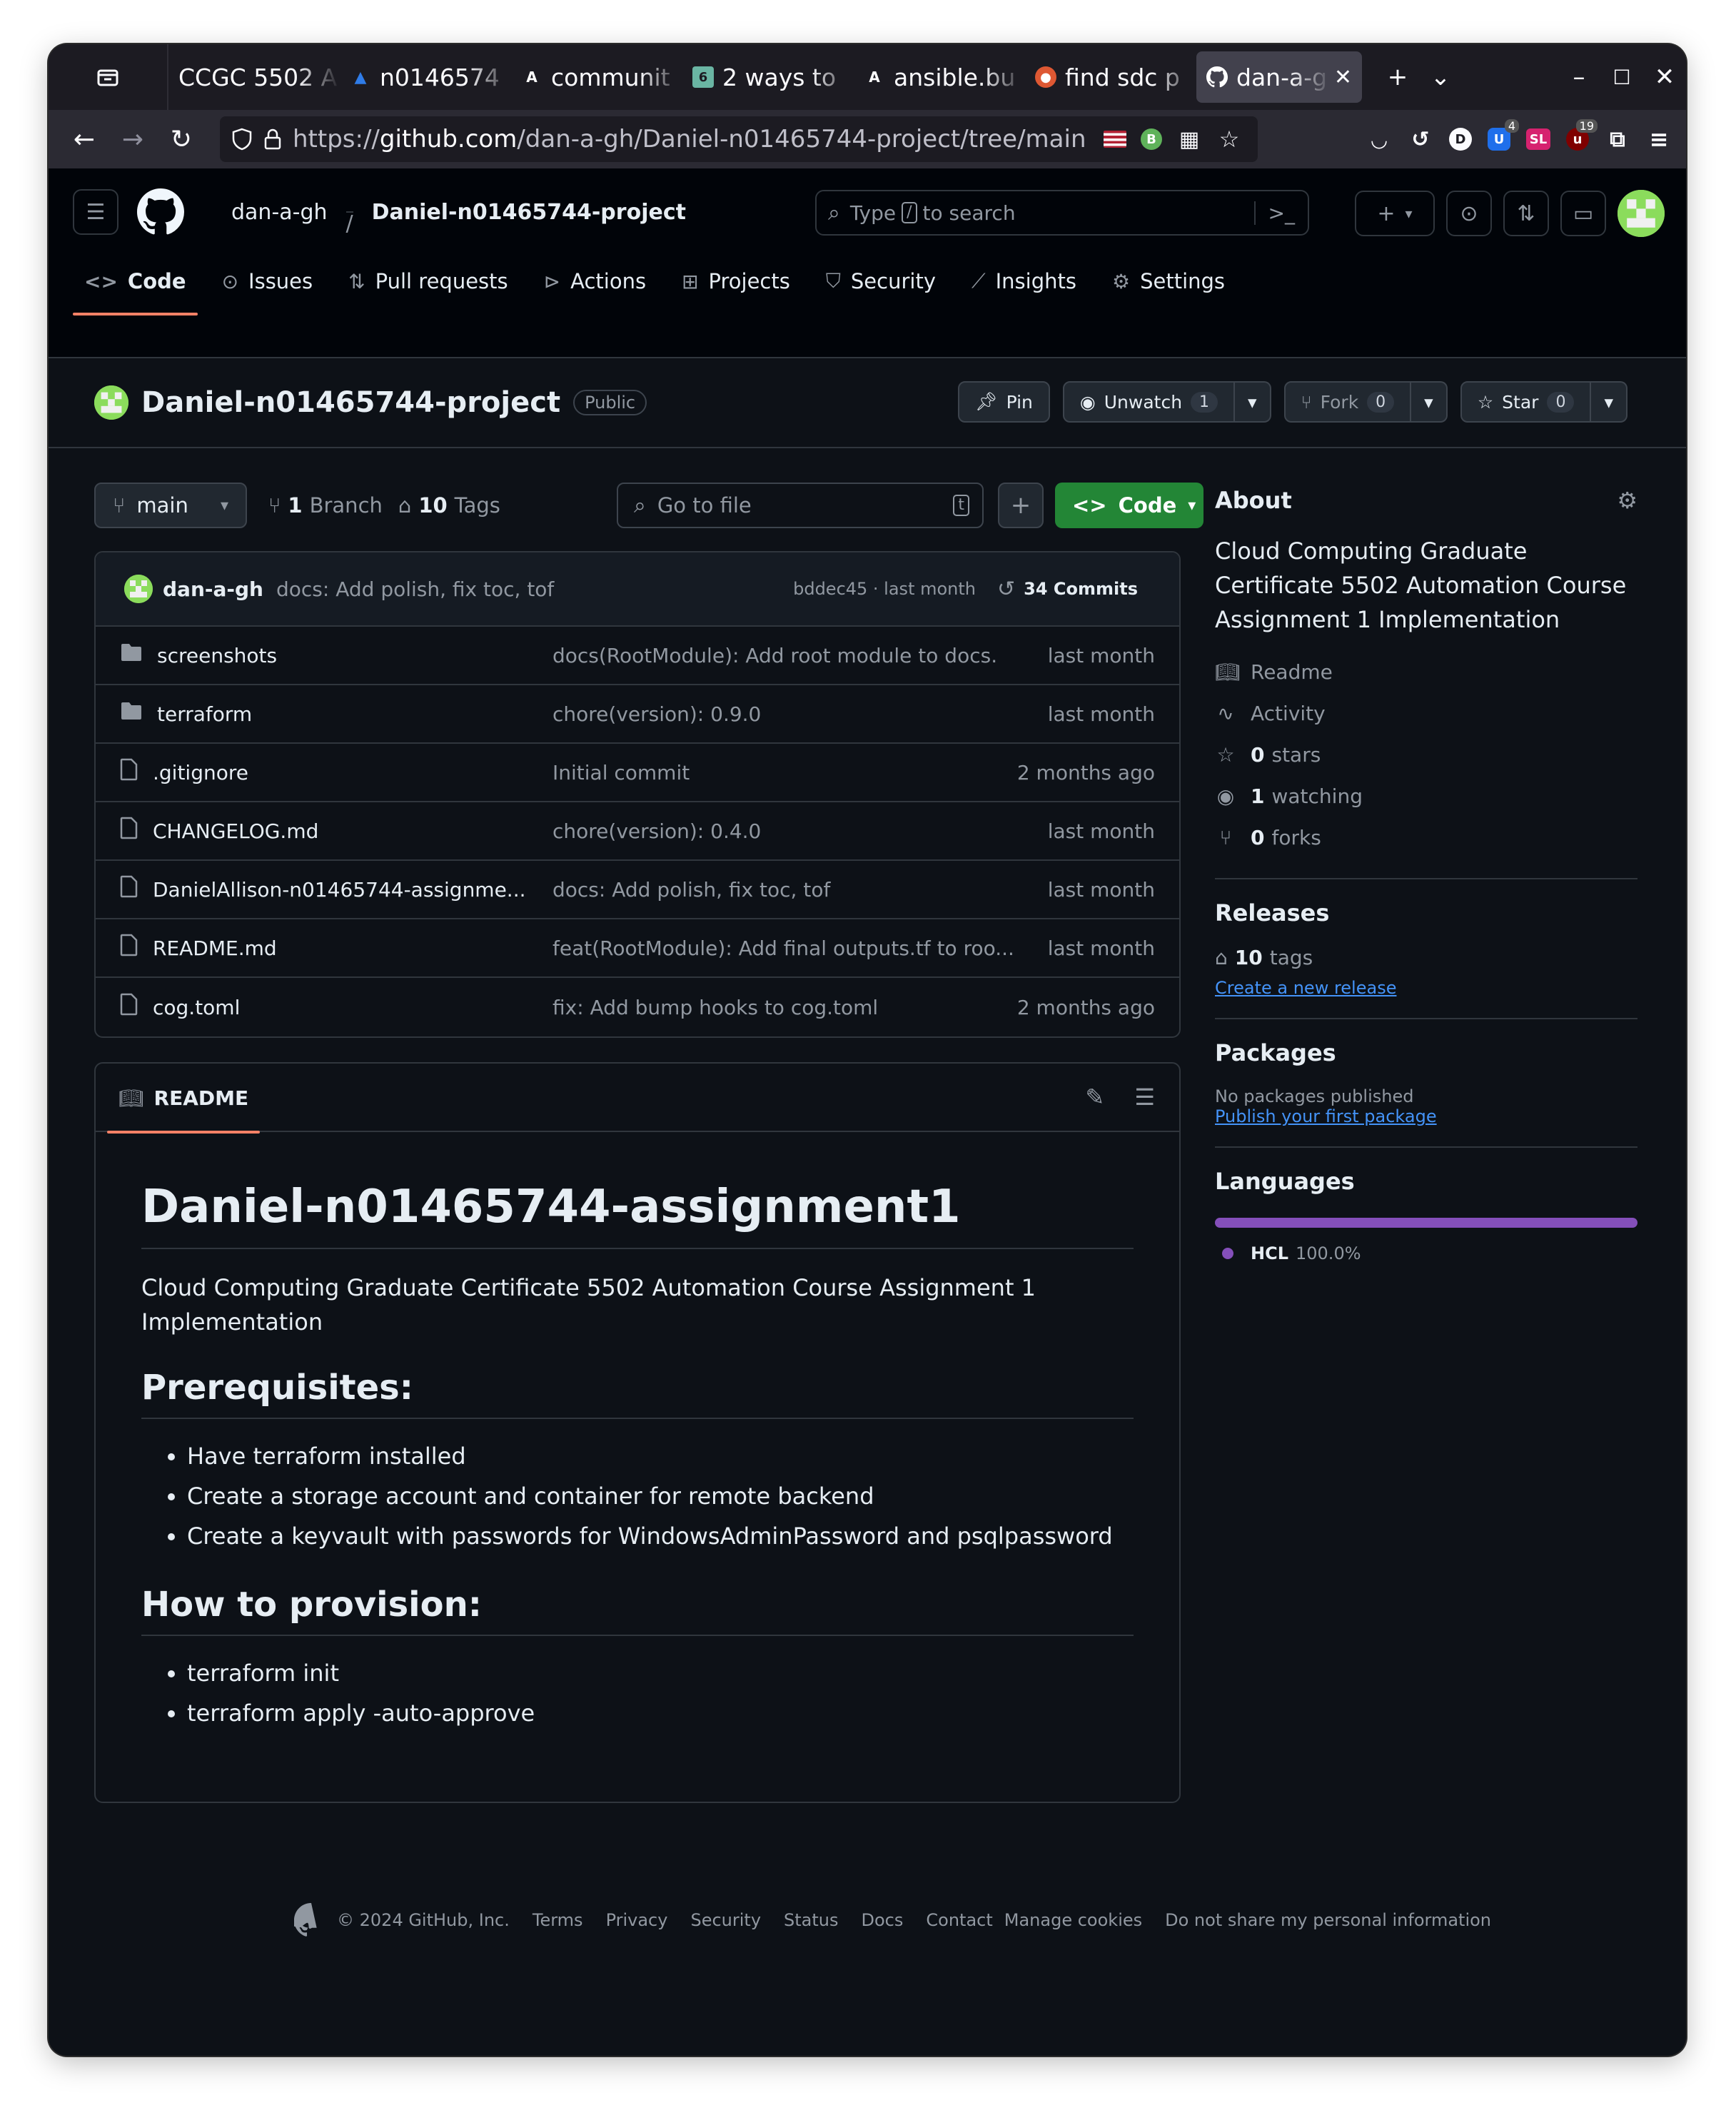  I want to click on ublock-origin-icon: u 19, so click(1582, 135).